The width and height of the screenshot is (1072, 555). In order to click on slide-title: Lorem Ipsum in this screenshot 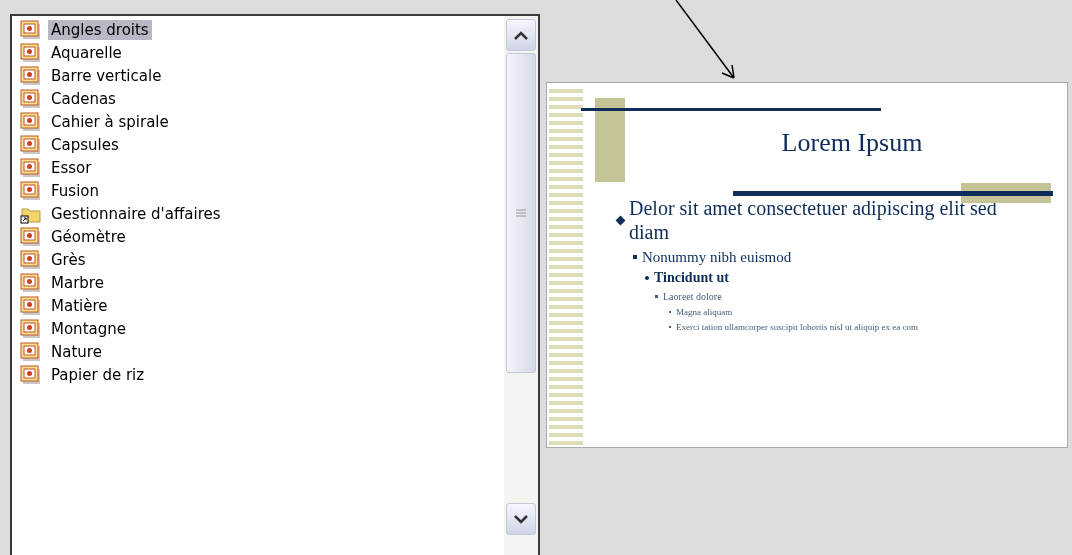, I will do `click(852, 143)`.